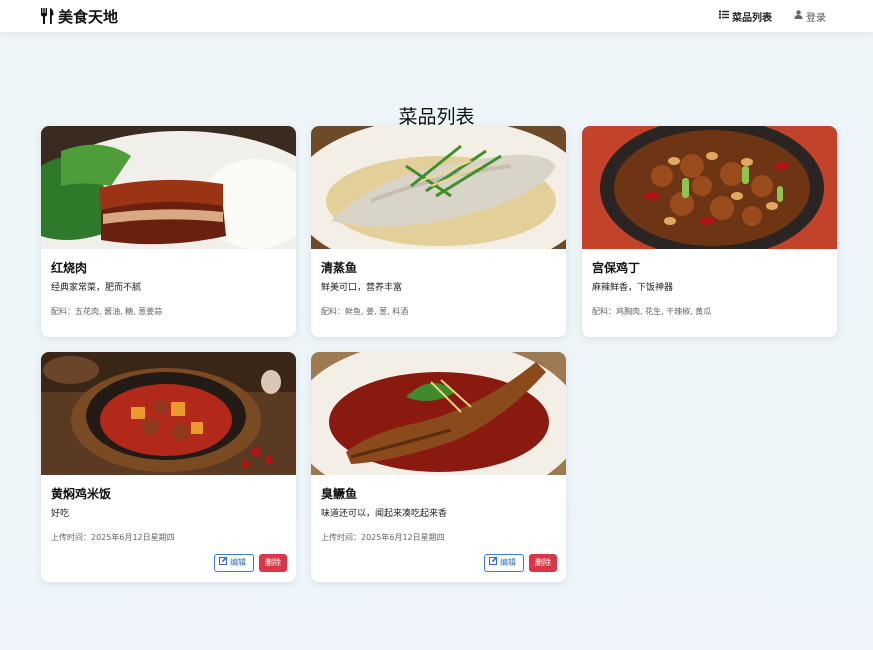 This screenshot has width=873, height=650. I want to click on dish-card: 宫保鸡丁 麻辣鲜香，下饭神器 配料：鸡胸肉, 花生, 干辣椒, 黄瓜, so click(709, 231).